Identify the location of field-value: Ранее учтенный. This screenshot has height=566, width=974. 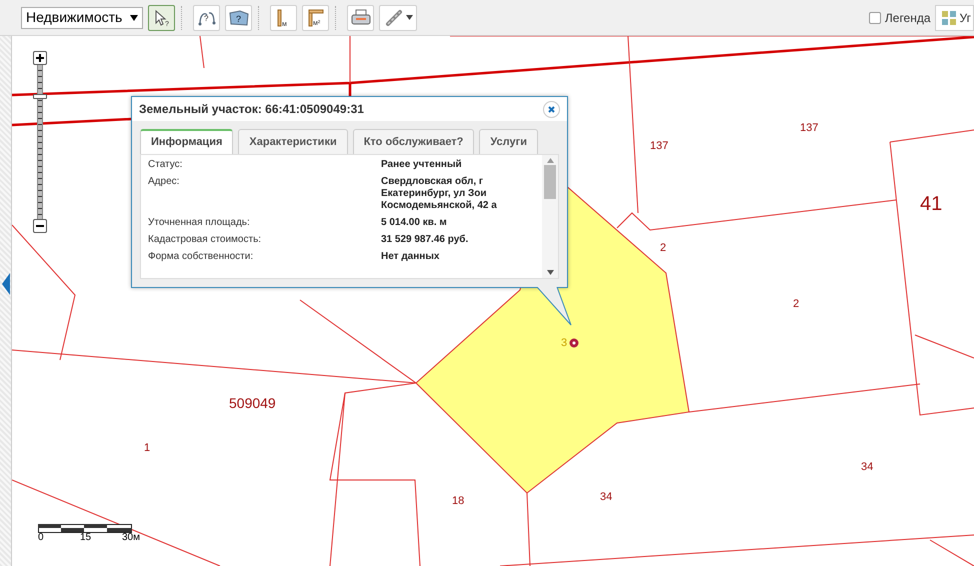
(422, 165).